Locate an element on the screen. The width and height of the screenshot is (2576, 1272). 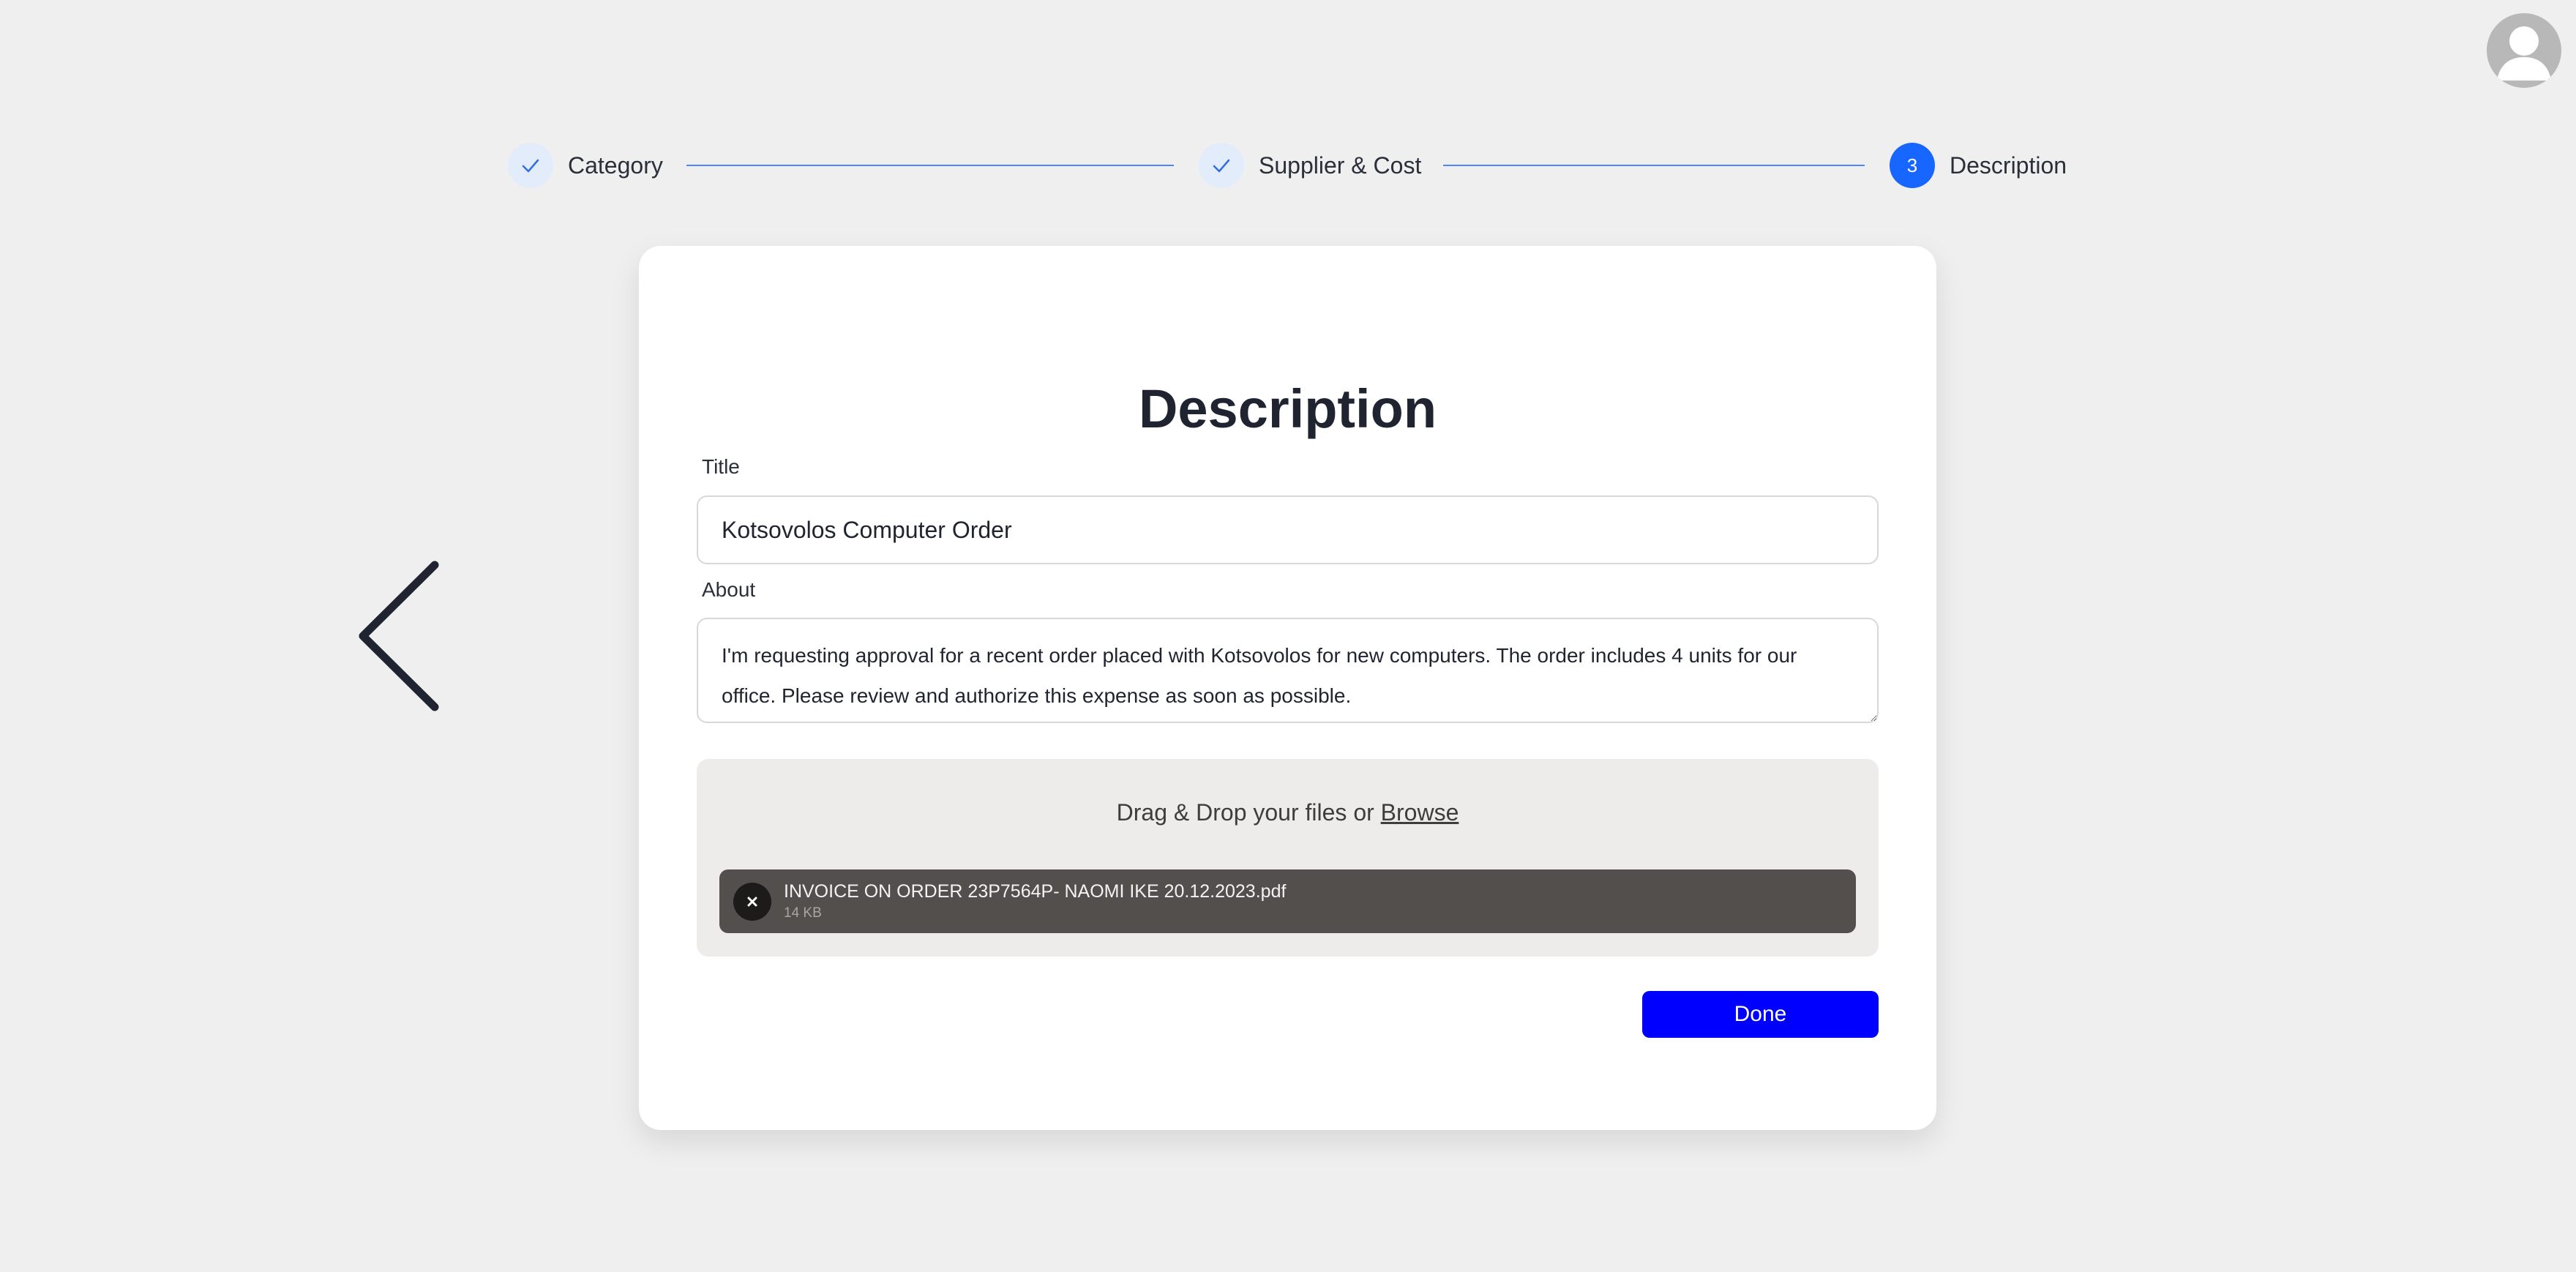
step-category-label: Category is located at coordinates (615, 165).